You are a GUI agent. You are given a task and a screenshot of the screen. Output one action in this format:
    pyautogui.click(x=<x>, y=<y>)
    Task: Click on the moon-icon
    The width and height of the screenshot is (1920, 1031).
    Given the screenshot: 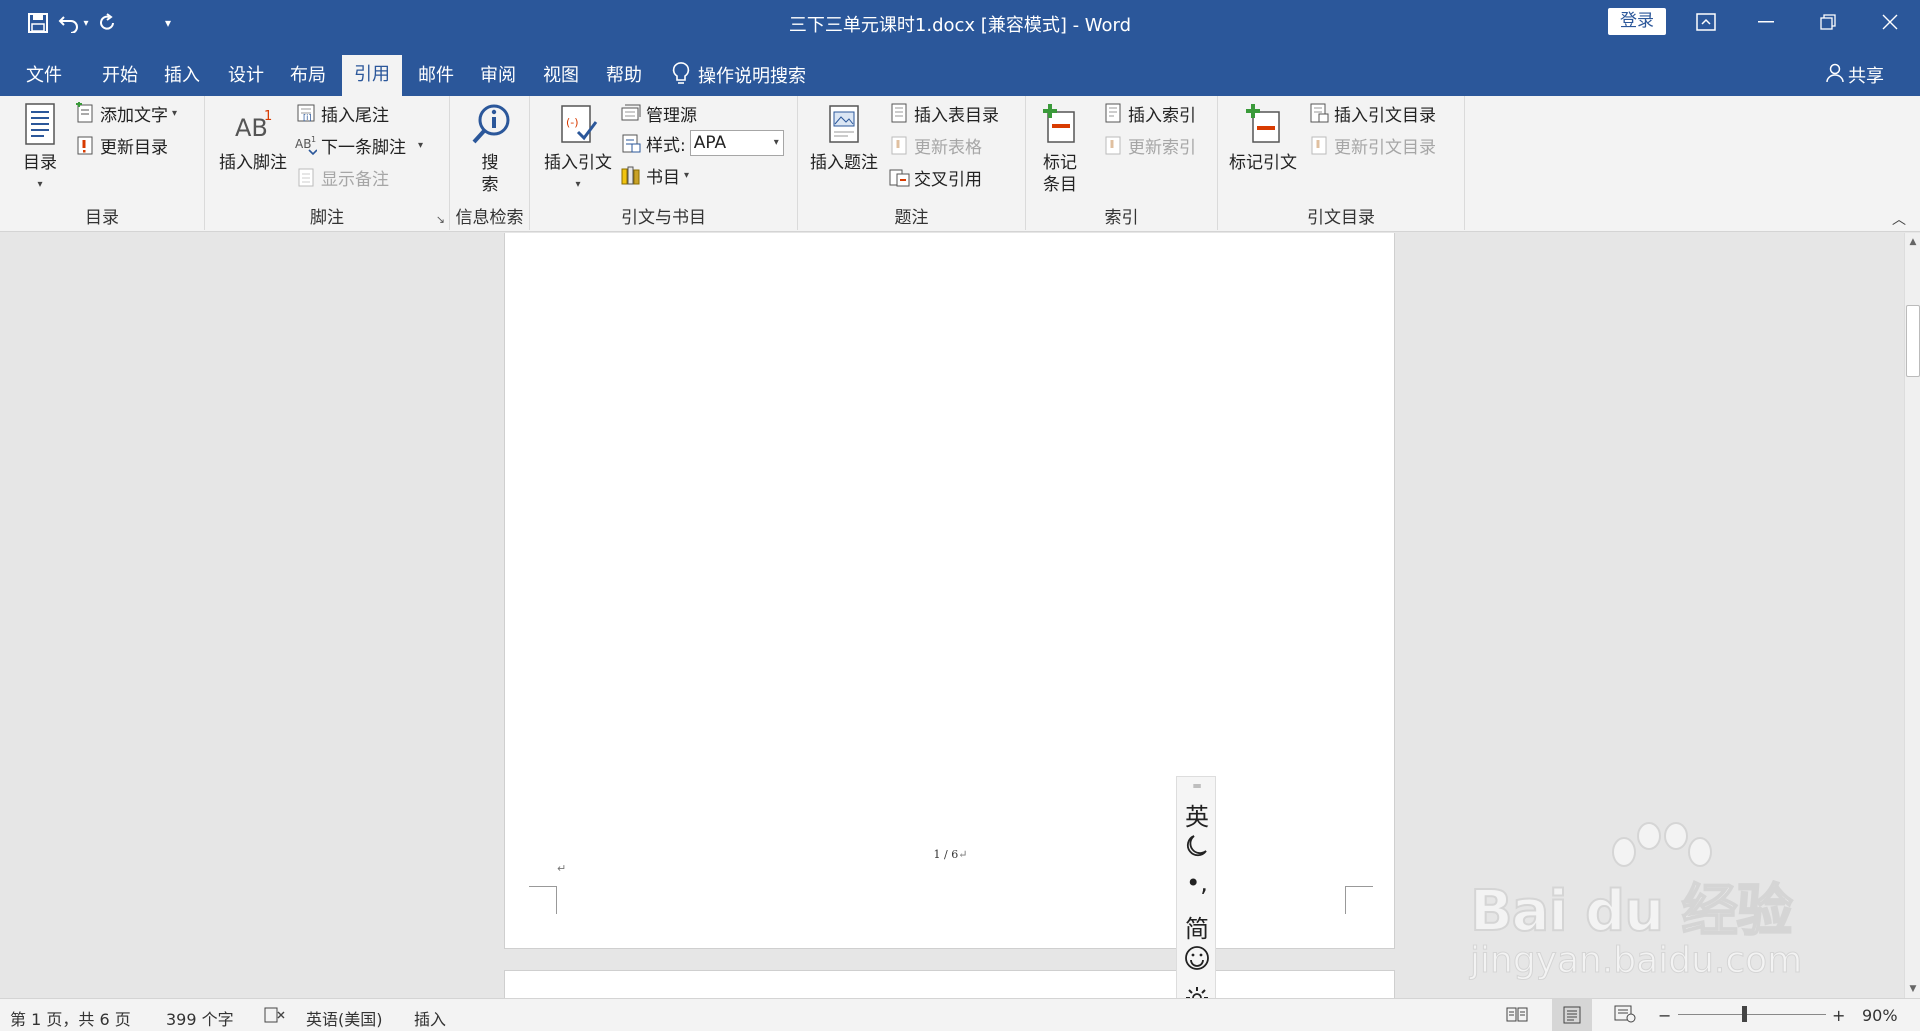 What is the action you would take?
    pyautogui.click(x=1197, y=849)
    